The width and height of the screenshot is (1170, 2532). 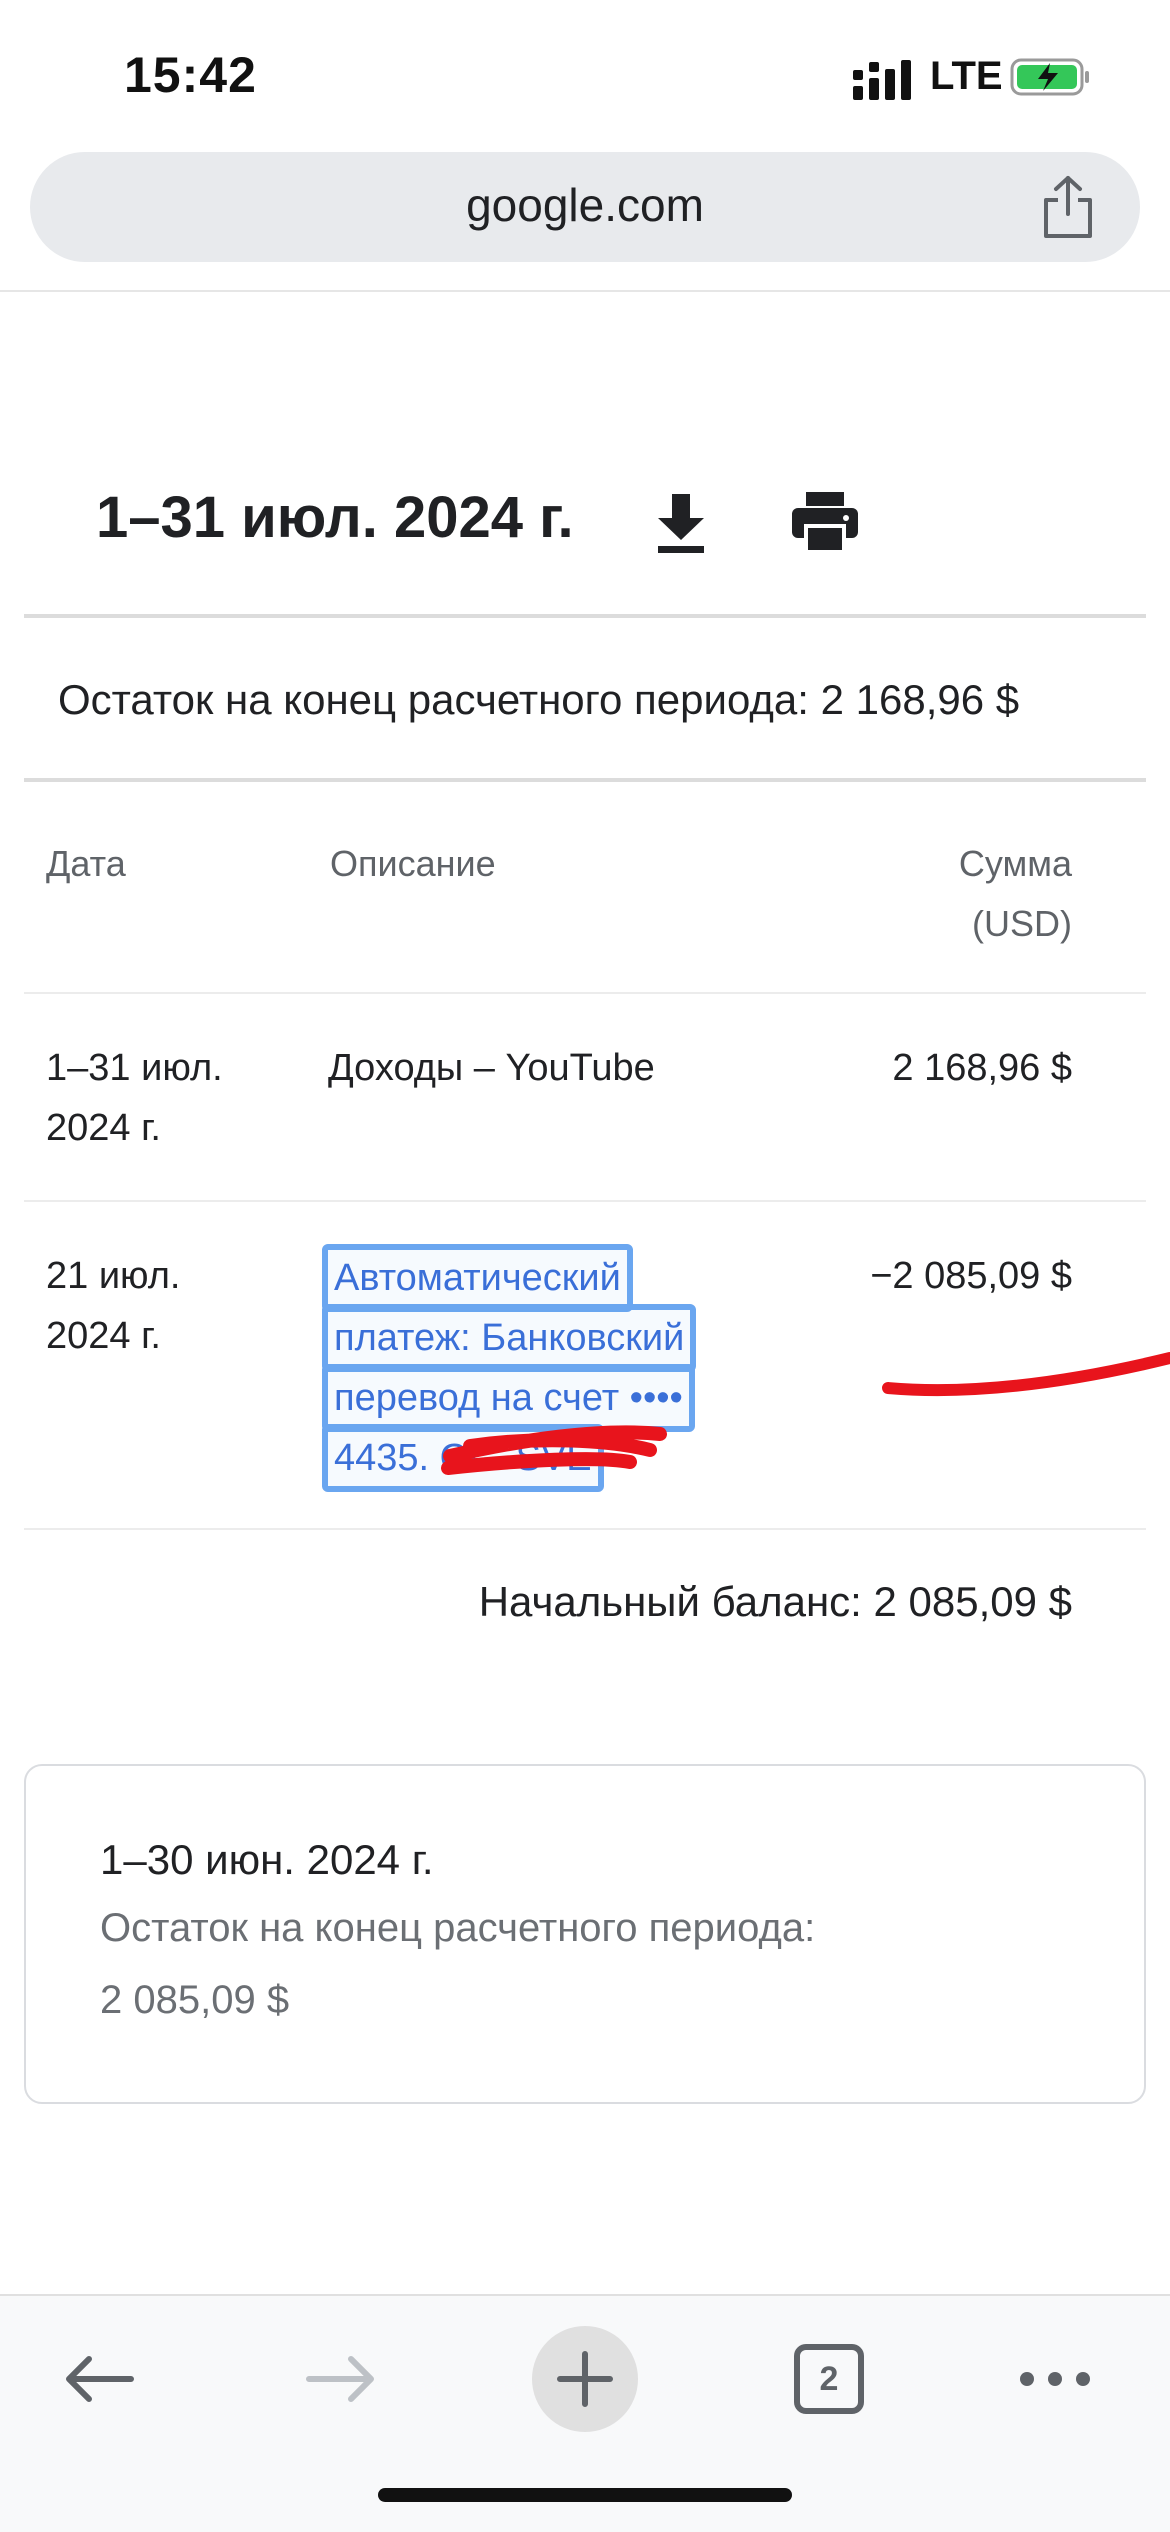 What do you see at coordinates (267, 1859) in the screenshot?
I see `card-period: 1–30 июн. 2024 г.` at bounding box center [267, 1859].